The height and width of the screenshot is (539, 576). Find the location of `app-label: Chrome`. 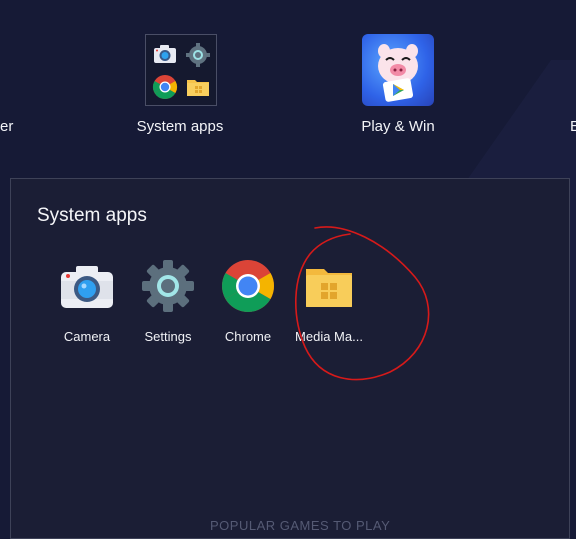

app-label: Chrome is located at coordinates (248, 336).